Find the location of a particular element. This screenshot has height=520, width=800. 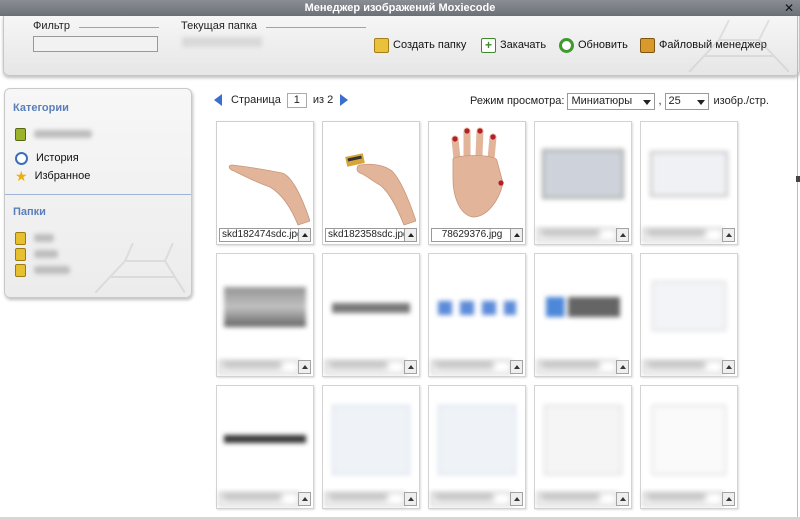

thumbnail-card: skd182358sdc.jpg is located at coordinates (371, 183).